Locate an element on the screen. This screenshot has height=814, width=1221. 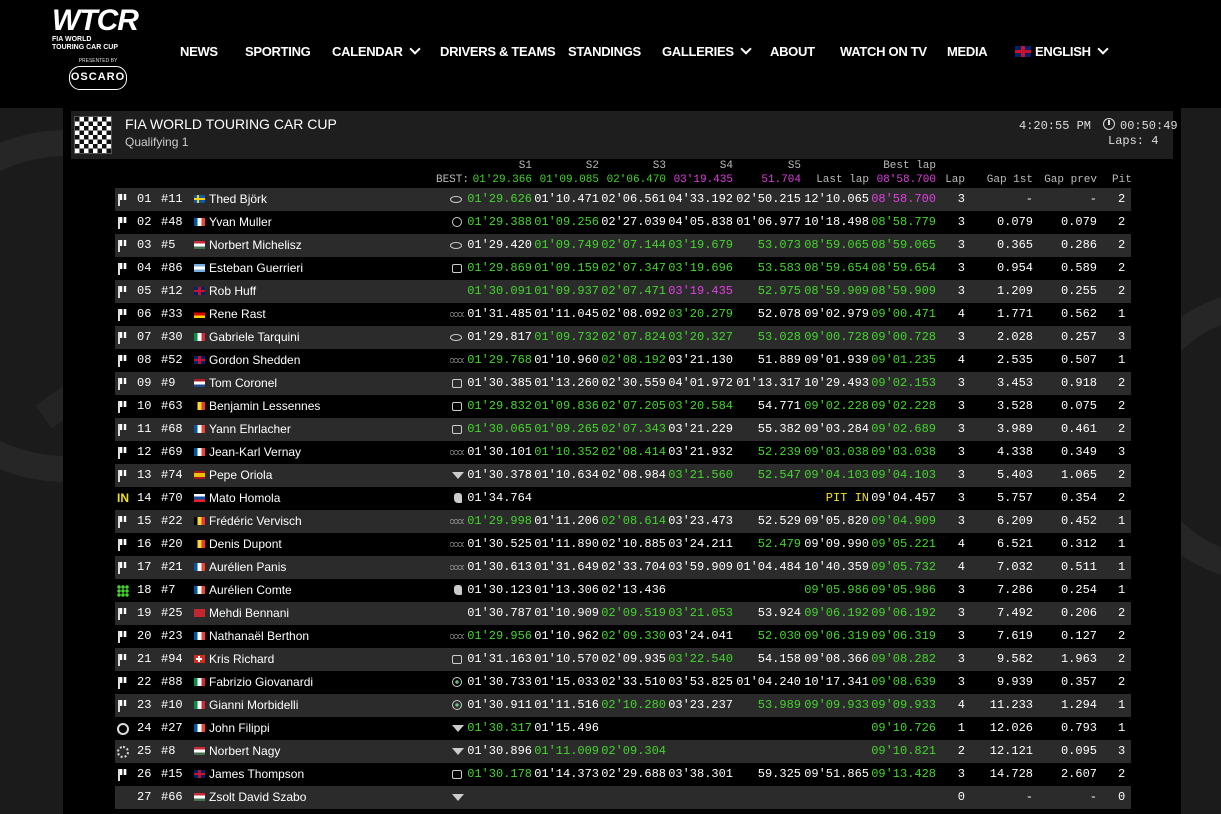
driver-name: Aurélien Comte is located at coordinates (250, 590).